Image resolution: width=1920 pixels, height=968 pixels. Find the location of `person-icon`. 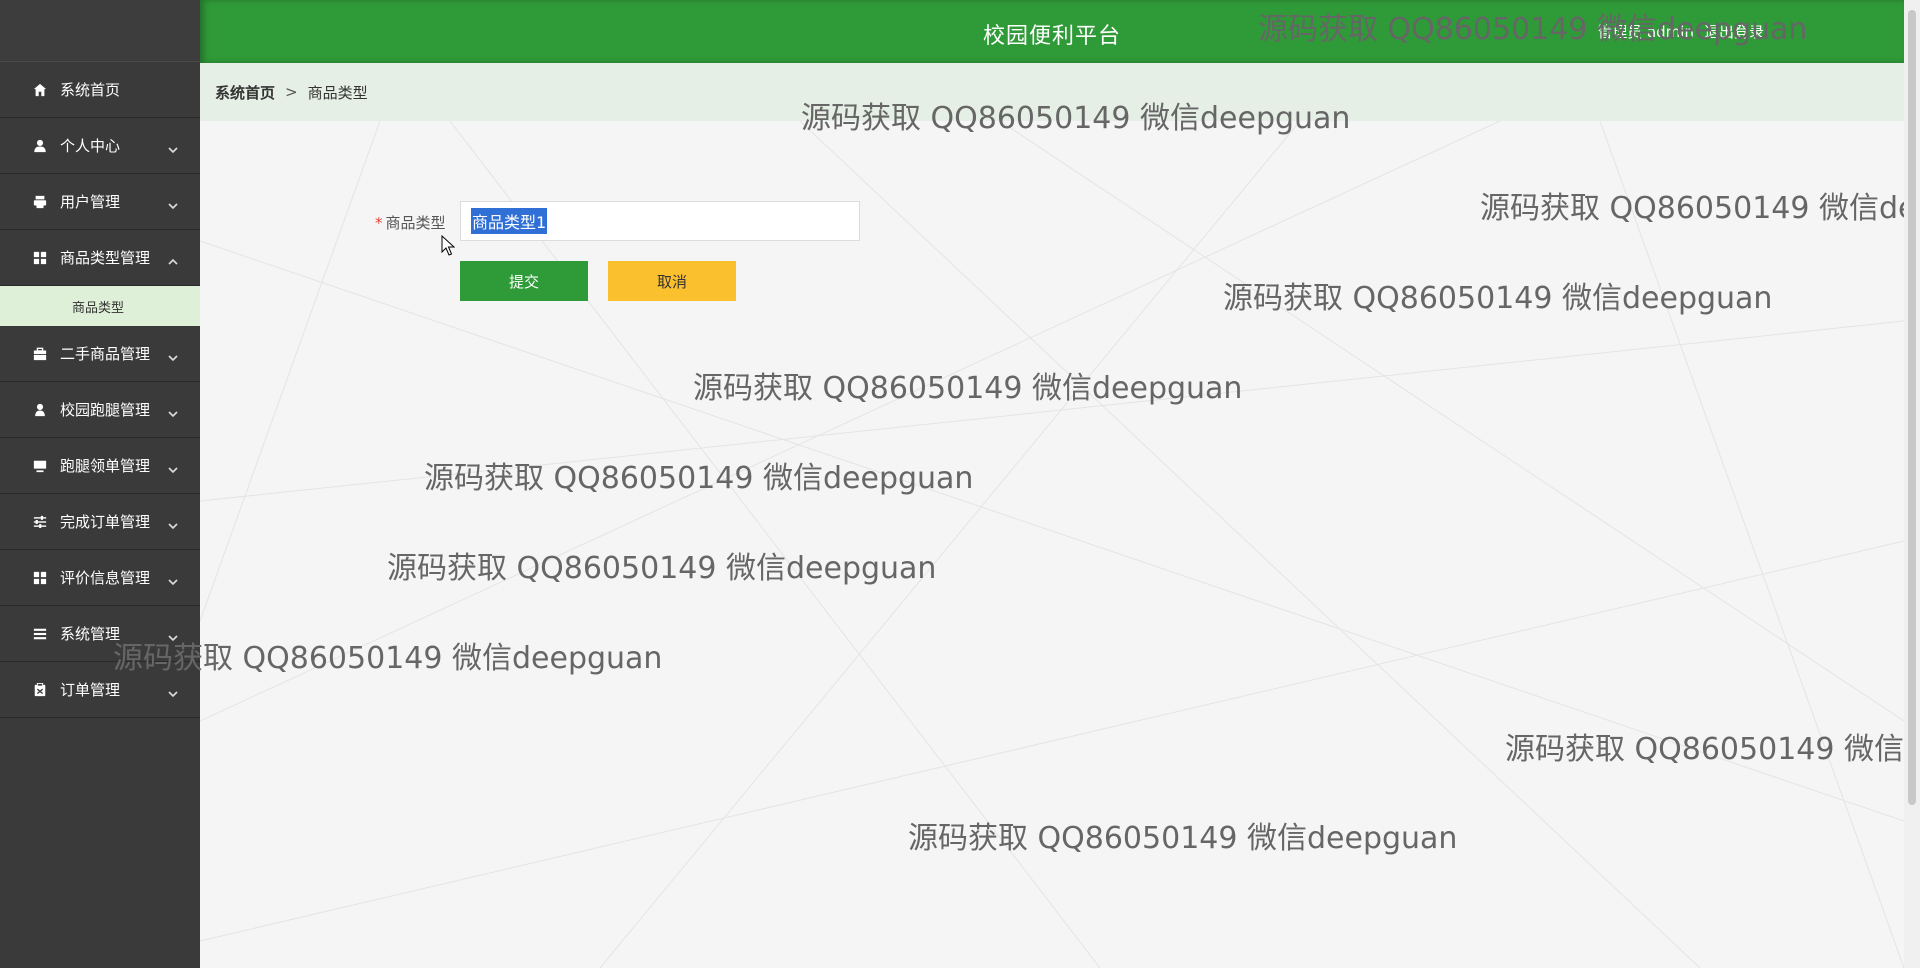

person-icon is located at coordinates (40, 410).